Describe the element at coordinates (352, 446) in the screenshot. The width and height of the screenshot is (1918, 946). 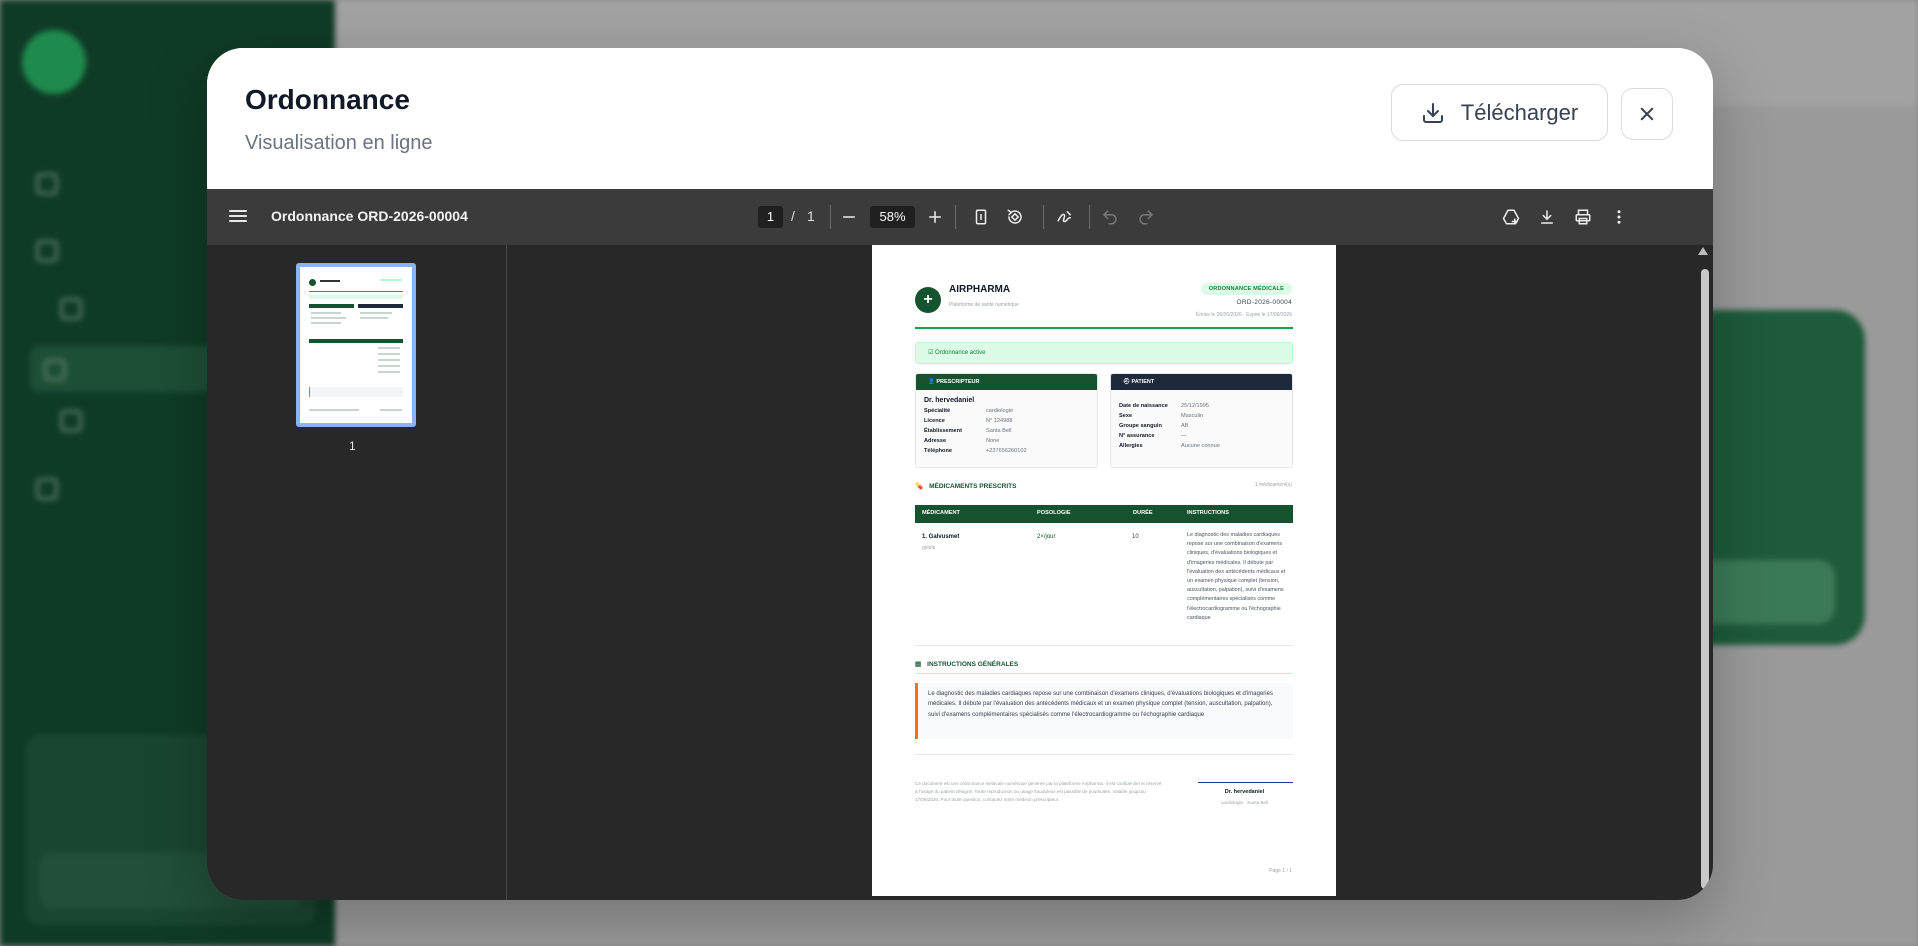
I see `thumbnail-page-number: 1` at that location.